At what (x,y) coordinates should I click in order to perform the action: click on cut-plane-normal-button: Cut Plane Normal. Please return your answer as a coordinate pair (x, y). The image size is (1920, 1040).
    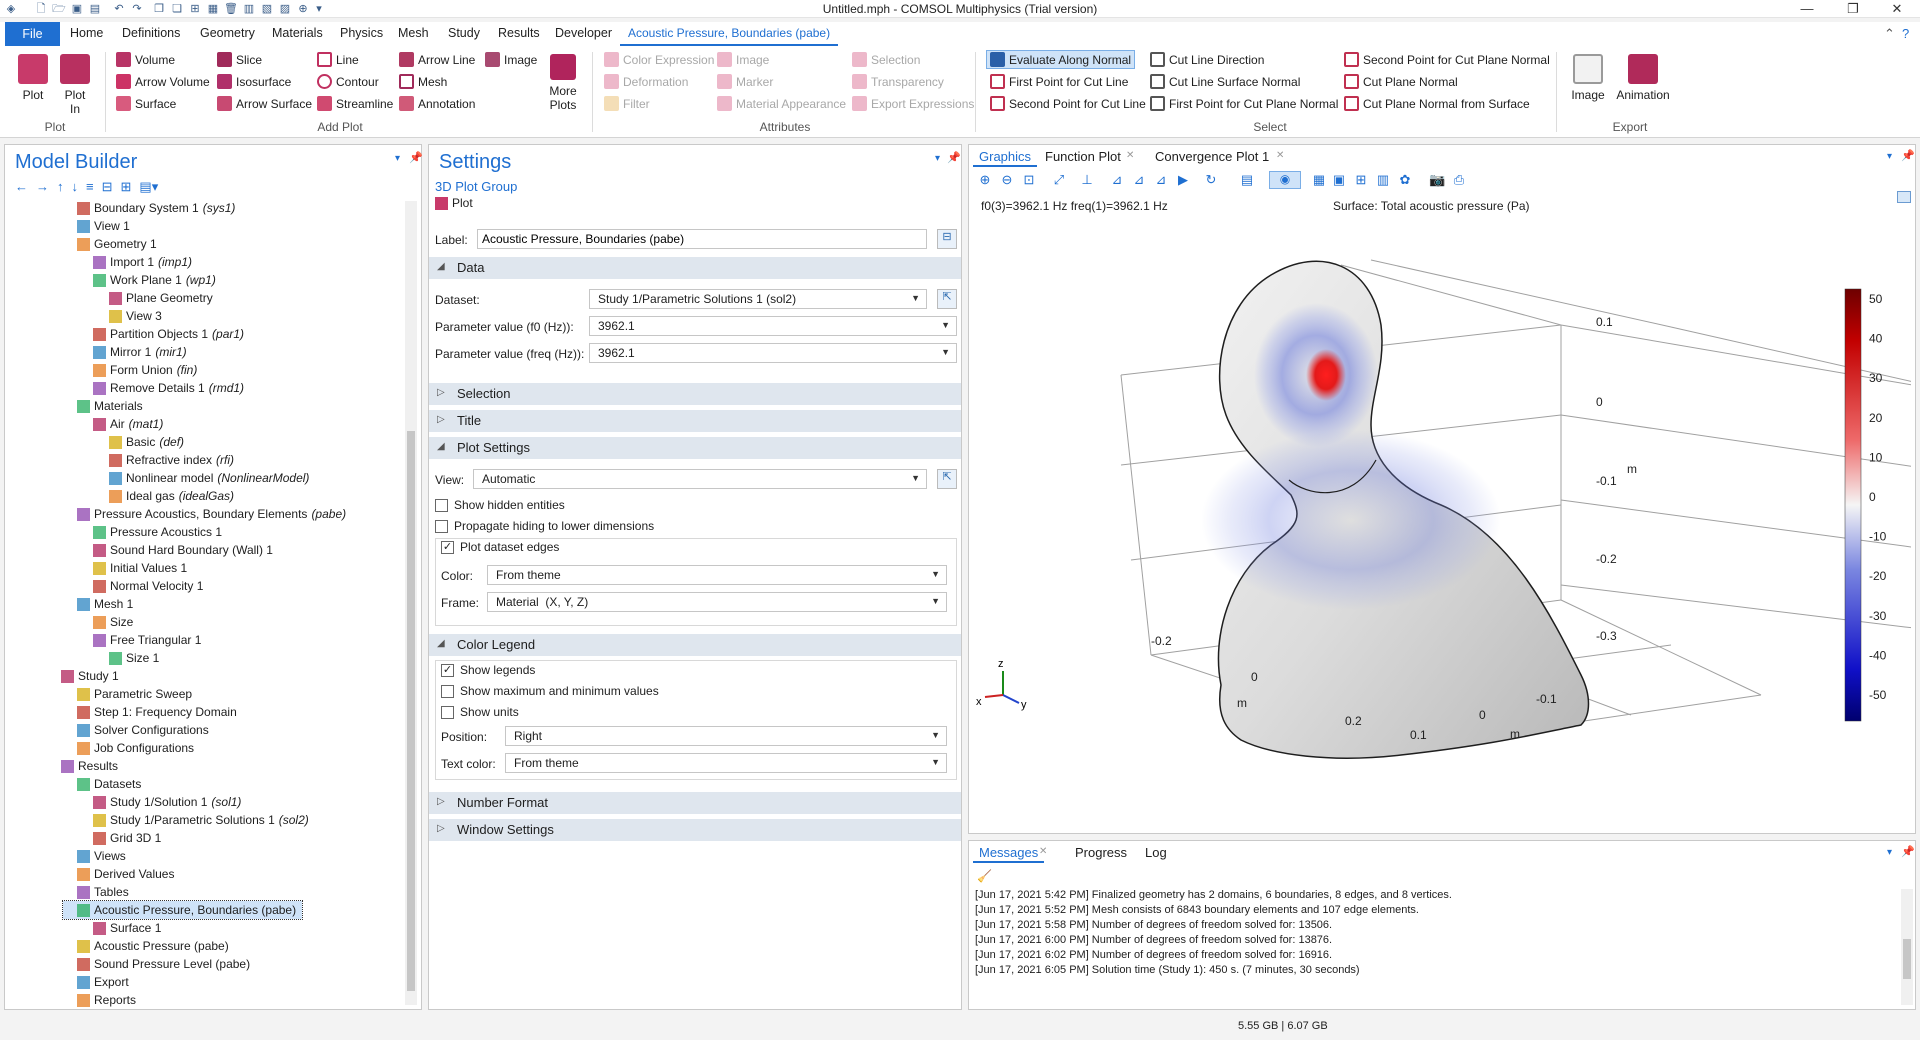
    Looking at the image, I should click on (1401, 81).